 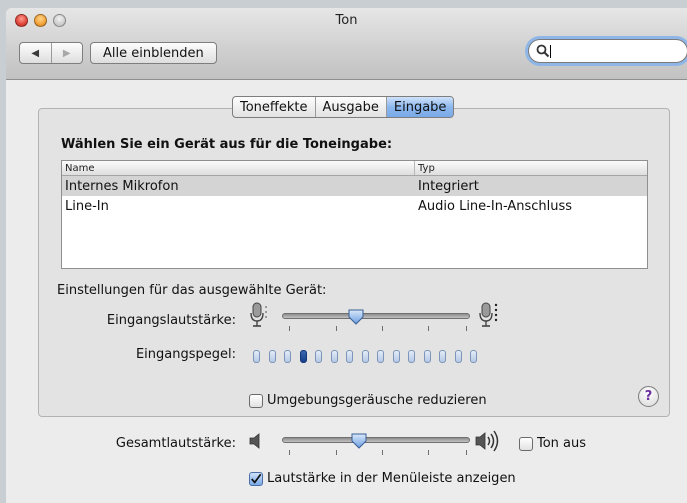 I want to click on output-volume-slider-thumb, so click(x=359, y=441).